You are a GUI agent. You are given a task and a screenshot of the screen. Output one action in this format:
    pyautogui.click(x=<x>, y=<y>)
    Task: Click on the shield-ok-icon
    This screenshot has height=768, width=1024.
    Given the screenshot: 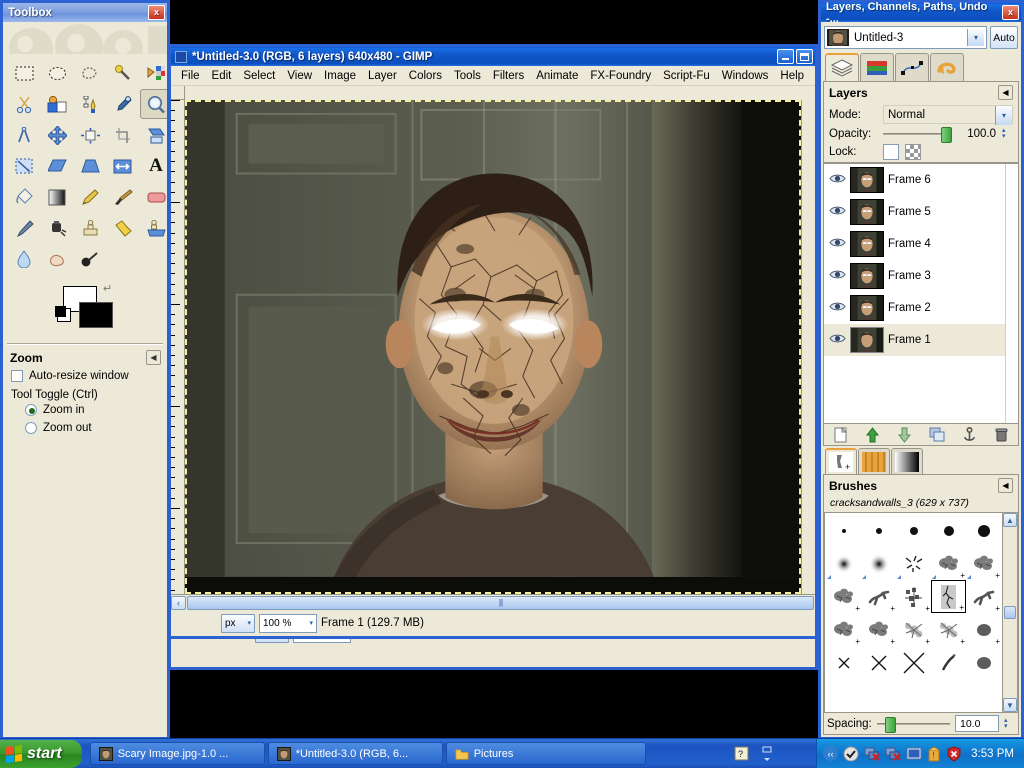 What is the action you would take?
    pyautogui.click(x=851, y=754)
    